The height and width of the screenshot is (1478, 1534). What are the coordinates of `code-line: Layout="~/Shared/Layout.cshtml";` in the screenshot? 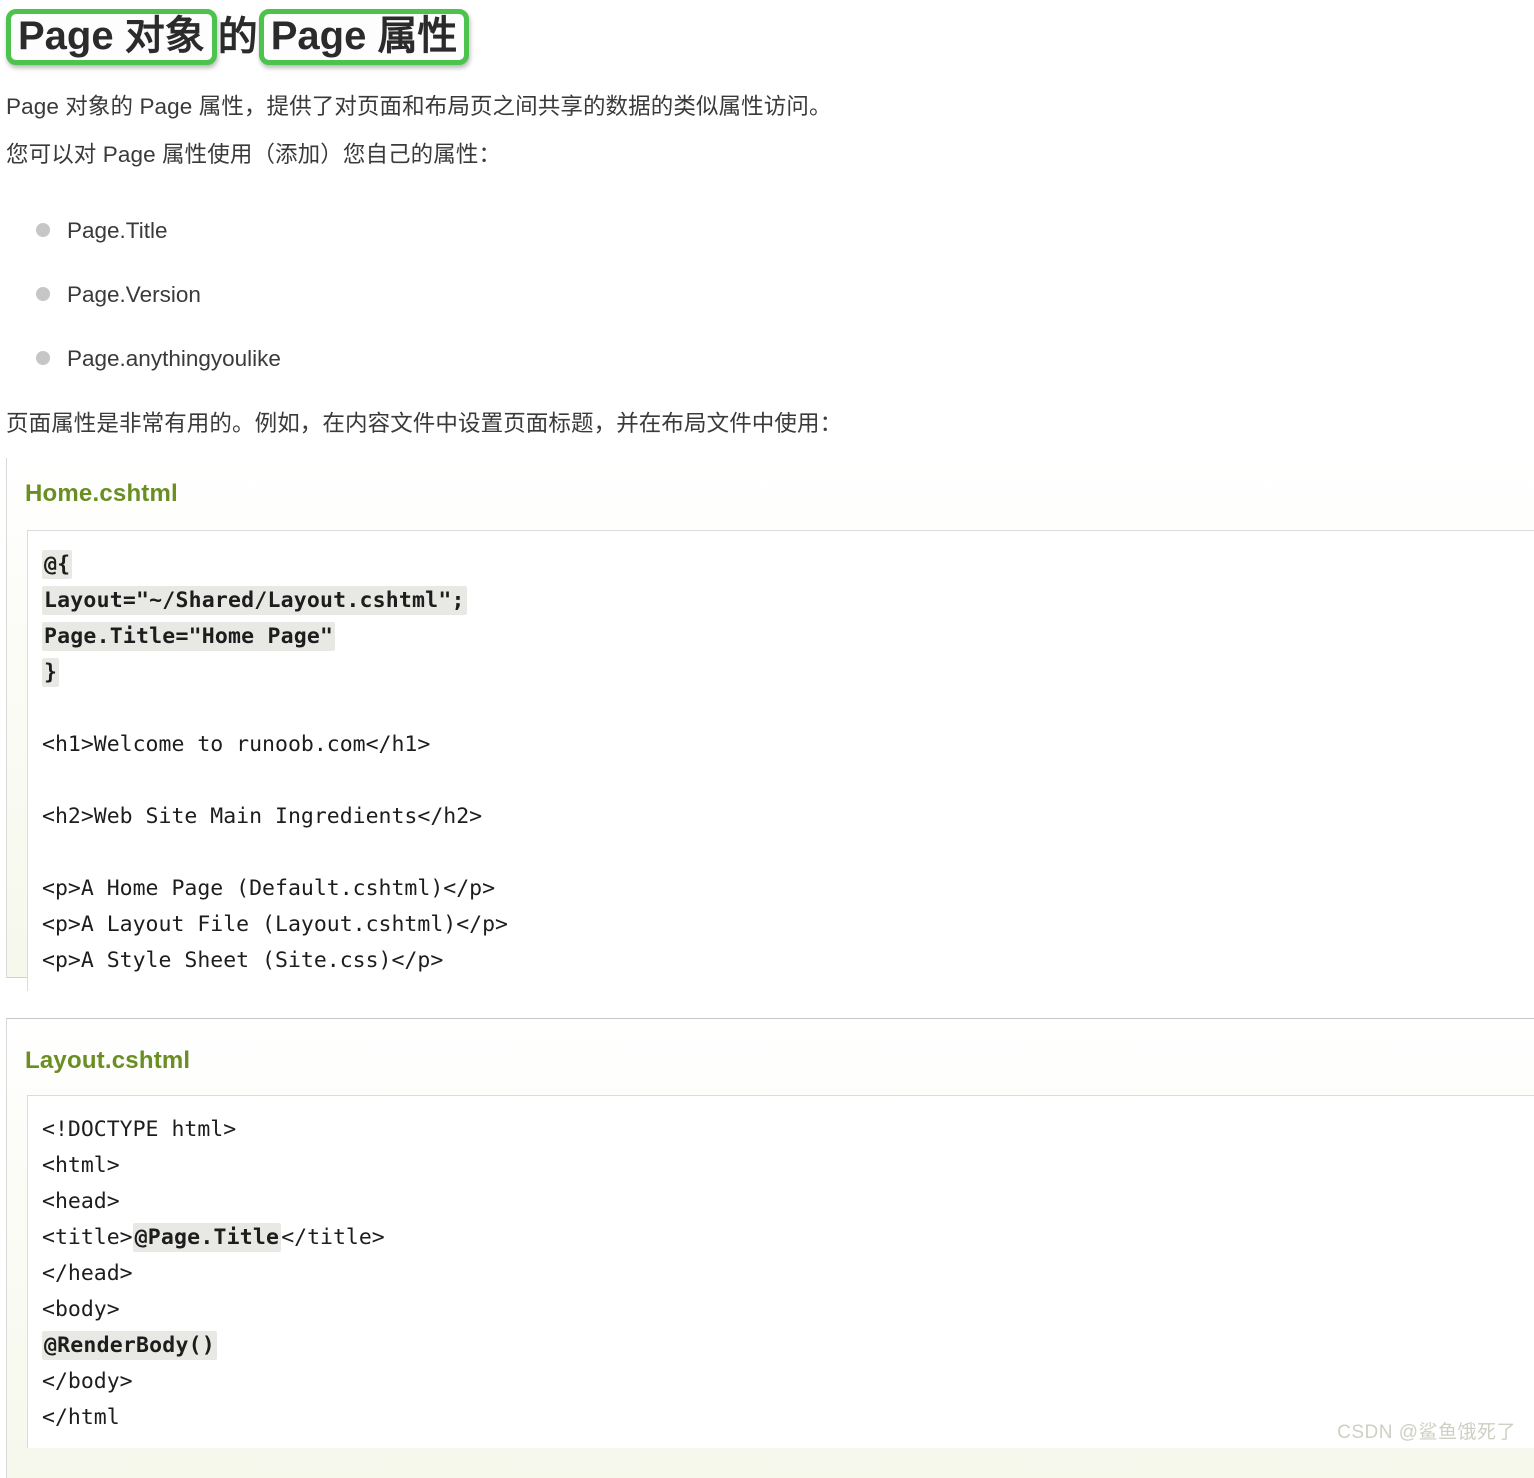 It's located at (788, 601).